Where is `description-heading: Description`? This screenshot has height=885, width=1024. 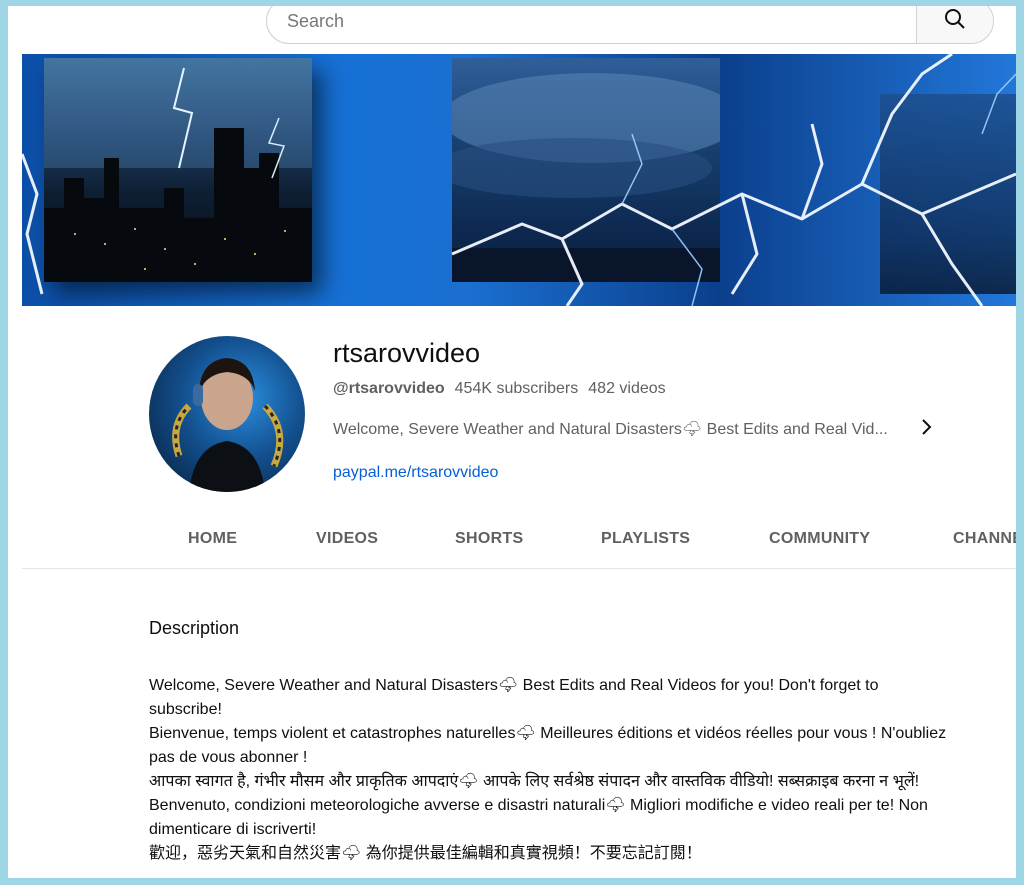 description-heading: Description is located at coordinates (194, 628).